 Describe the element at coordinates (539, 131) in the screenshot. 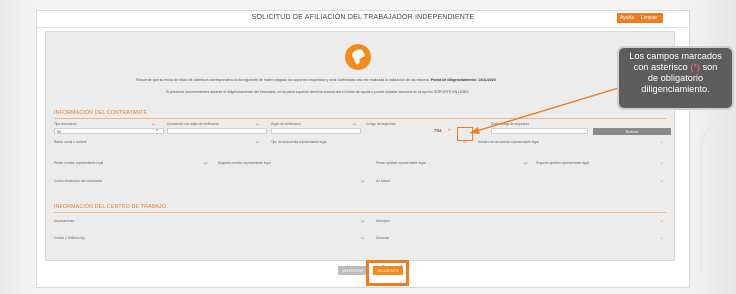

I see `security-code-input` at that location.